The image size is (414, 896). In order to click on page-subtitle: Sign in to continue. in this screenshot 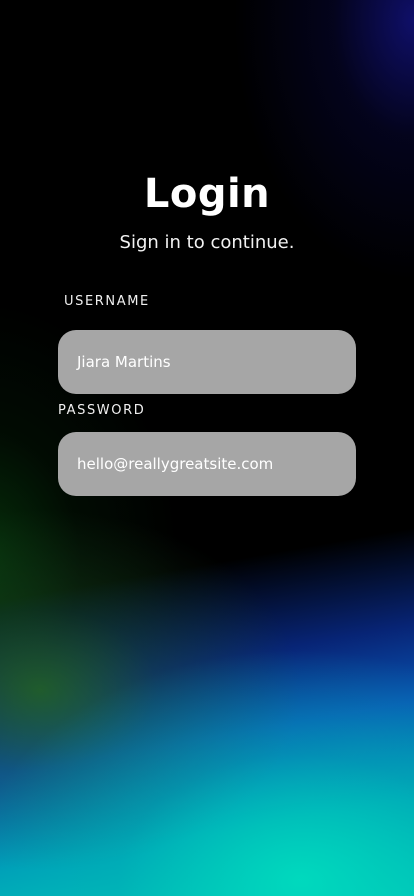, I will do `click(207, 242)`.